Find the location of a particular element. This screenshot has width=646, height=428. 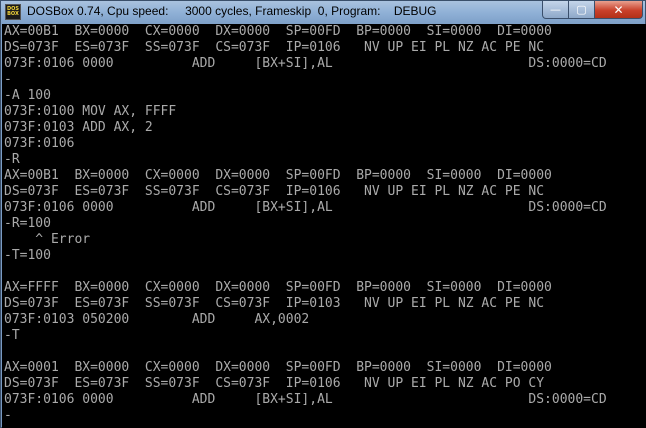

dosbox-app-icon: DOS BOX is located at coordinates (13, 12).